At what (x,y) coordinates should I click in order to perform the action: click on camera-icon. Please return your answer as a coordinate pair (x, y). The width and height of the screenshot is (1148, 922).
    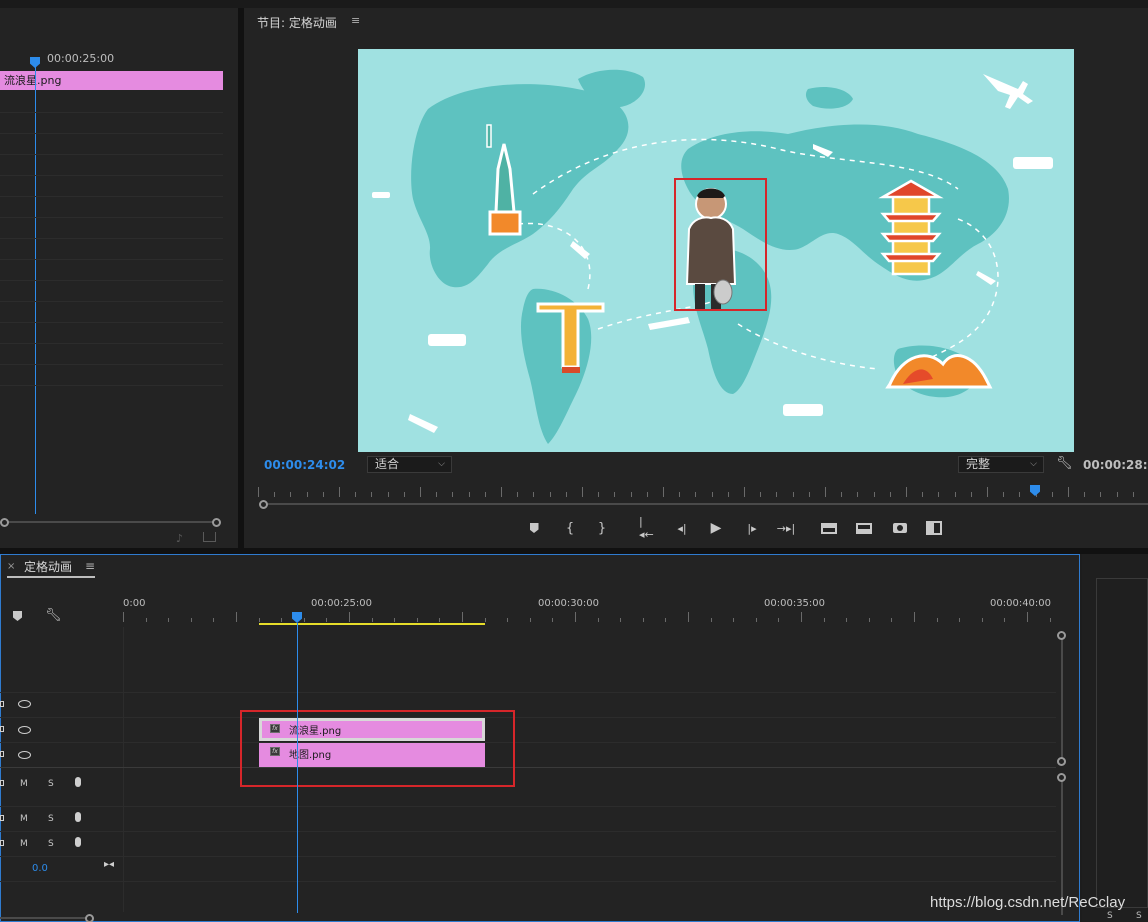
    Looking at the image, I should click on (900, 528).